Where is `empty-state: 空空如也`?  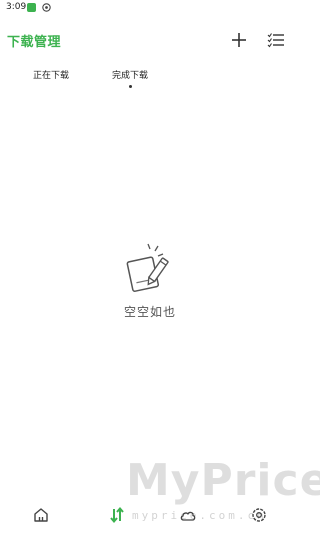 empty-state: 空空如也 is located at coordinates (150, 280).